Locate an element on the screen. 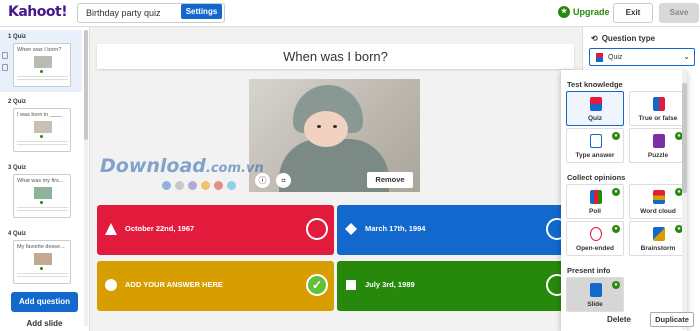 The width and height of the screenshot is (700, 331). correct-toggle is located at coordinates (317, 229).